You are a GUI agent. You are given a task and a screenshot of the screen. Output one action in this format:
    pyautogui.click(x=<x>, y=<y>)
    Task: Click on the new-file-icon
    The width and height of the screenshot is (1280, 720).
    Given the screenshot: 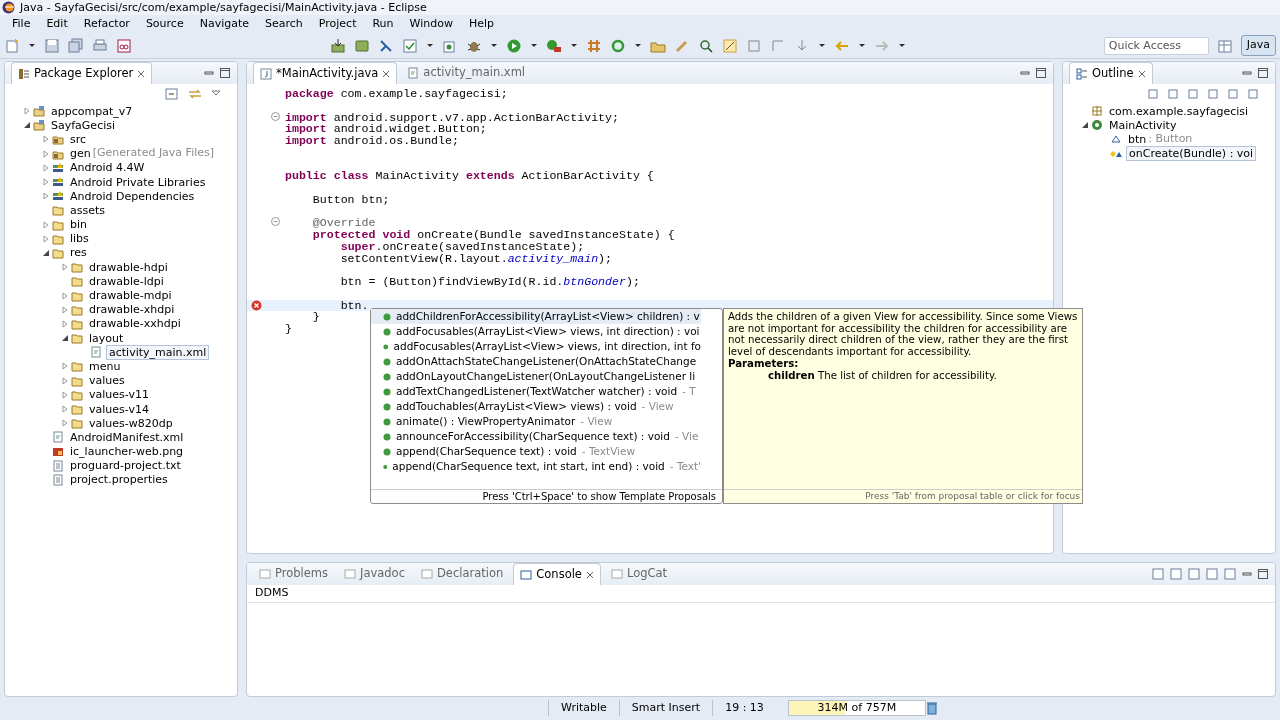 What is the action you would take?
    pyautogui.click(x=12, y=45)
    